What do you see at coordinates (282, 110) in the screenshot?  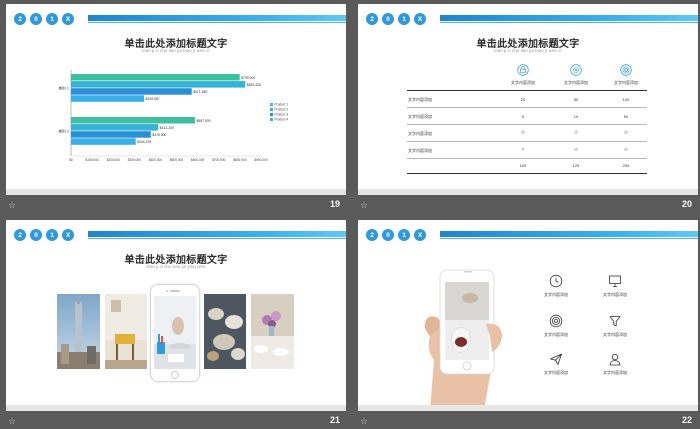 I see `legend-label: Product 2` at bounding box center [282, 110].